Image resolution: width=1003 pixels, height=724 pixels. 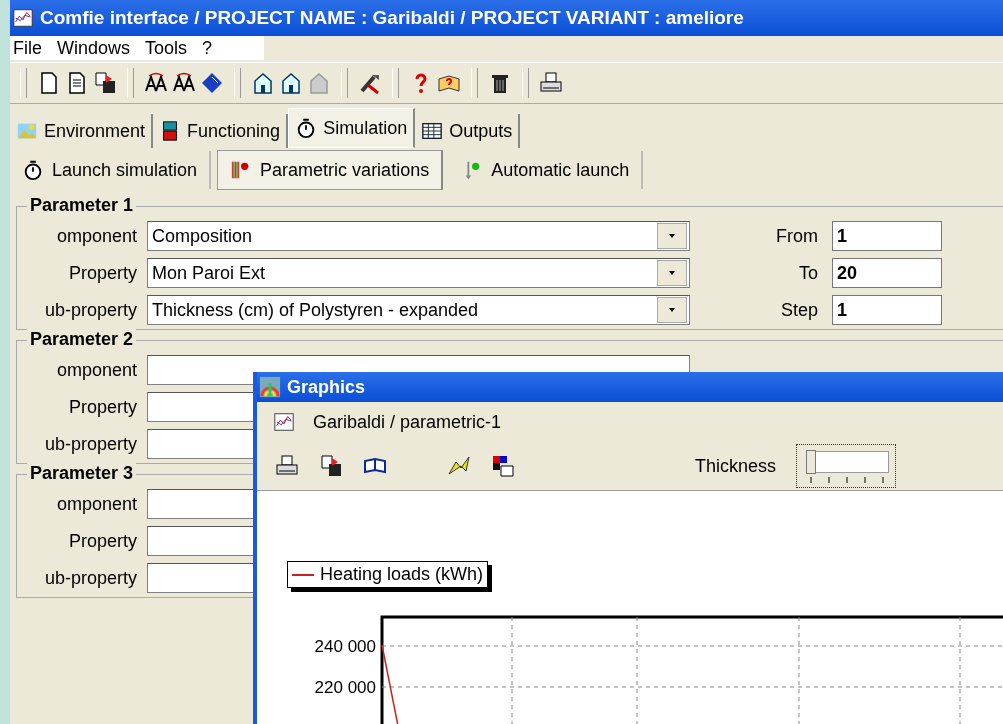 What do you see at coordinates (352, 128) in the screenshot?
I see `tab: Simulation` at bounding box center [352, 128].